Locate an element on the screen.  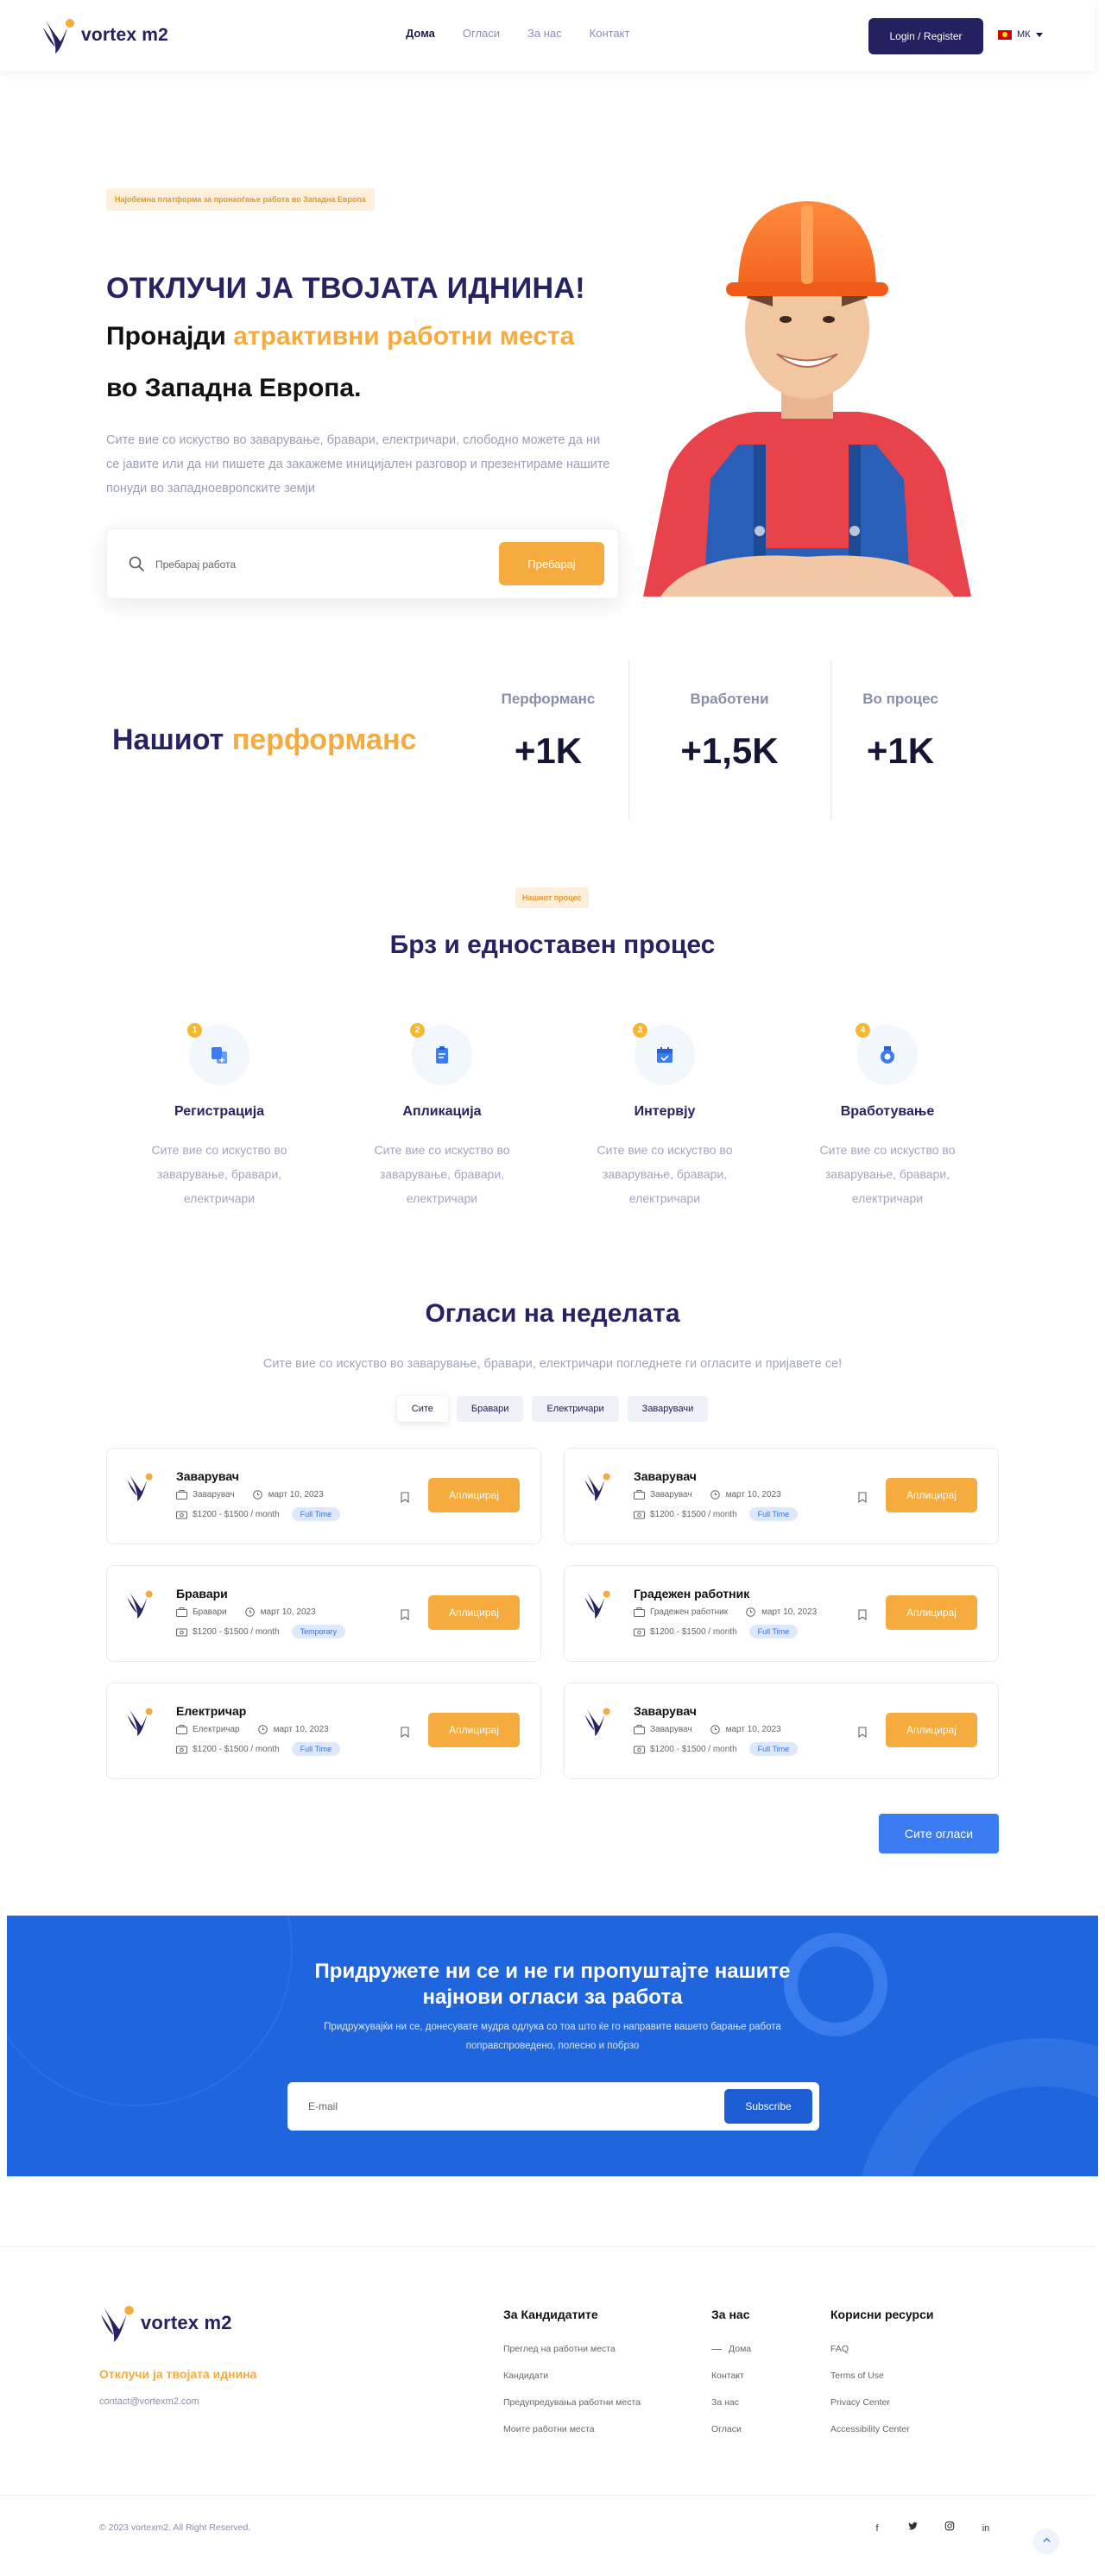
nav-link-about: За нас is located at coordinates (544, 33).